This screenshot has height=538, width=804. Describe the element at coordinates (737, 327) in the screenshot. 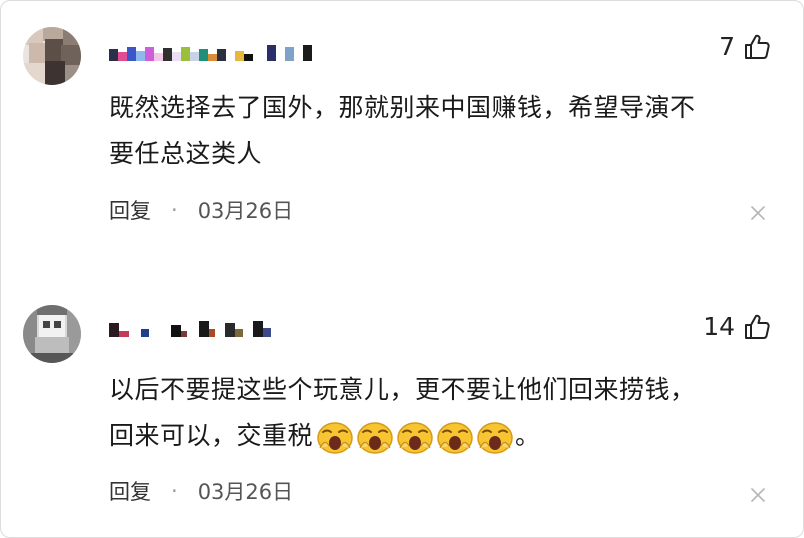

I see `like-button: 14` at that location.